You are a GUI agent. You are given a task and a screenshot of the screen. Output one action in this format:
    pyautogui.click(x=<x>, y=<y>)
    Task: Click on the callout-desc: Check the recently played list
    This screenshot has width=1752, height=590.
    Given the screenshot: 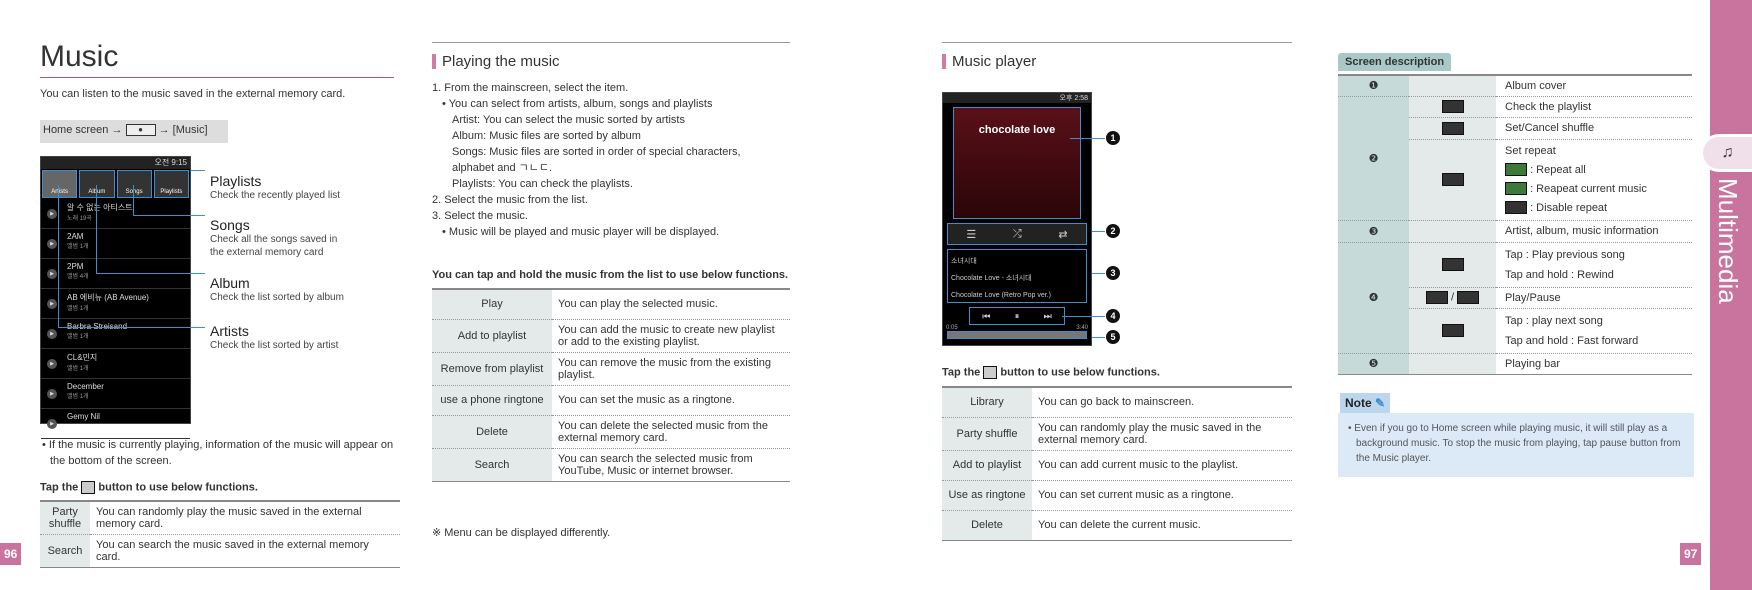 What is the action you would take?
    pyautogui.click(x=275, y=195)
    